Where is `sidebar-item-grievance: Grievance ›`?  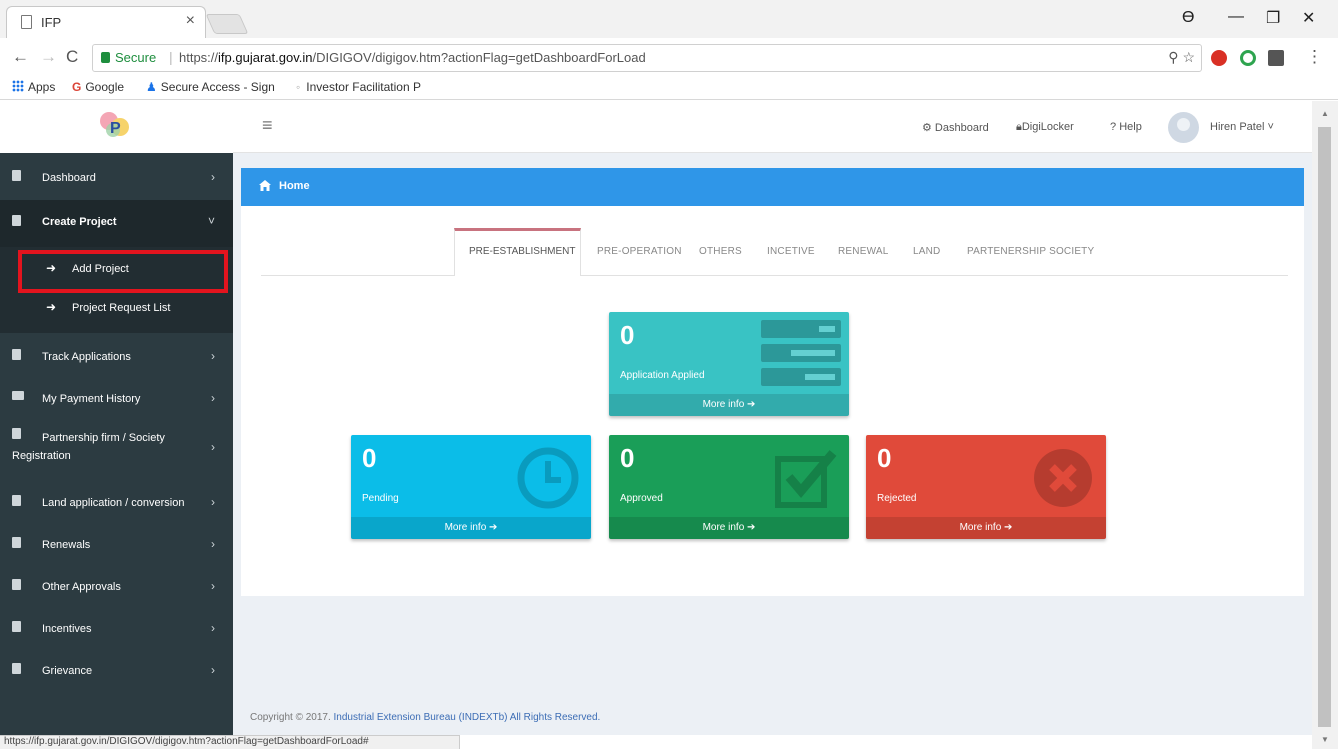
sidebar-item-grievance: Grievance › is located at coordinates (116, 670).